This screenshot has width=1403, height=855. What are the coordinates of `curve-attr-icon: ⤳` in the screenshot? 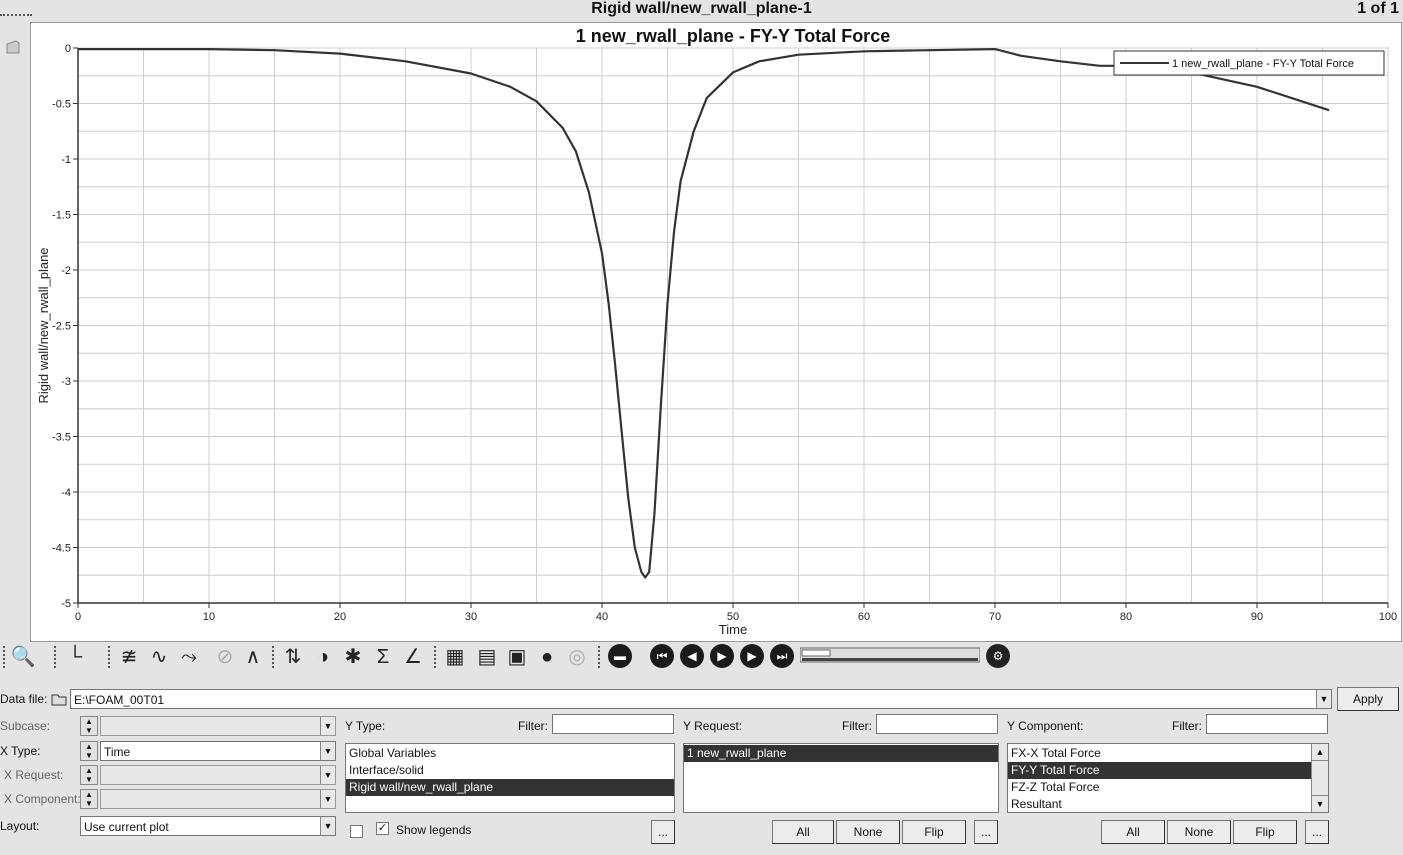 It's located at (189, 657).